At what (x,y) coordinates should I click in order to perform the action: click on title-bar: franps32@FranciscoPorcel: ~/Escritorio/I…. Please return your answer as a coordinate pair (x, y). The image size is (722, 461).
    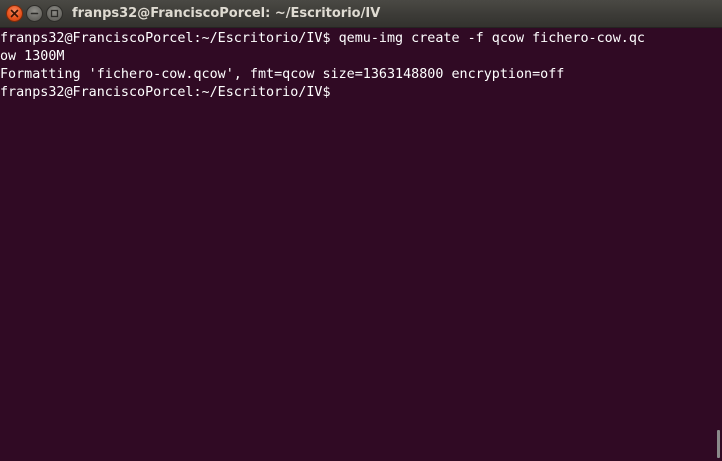
    Looking at the image, I should click on (361, 14).